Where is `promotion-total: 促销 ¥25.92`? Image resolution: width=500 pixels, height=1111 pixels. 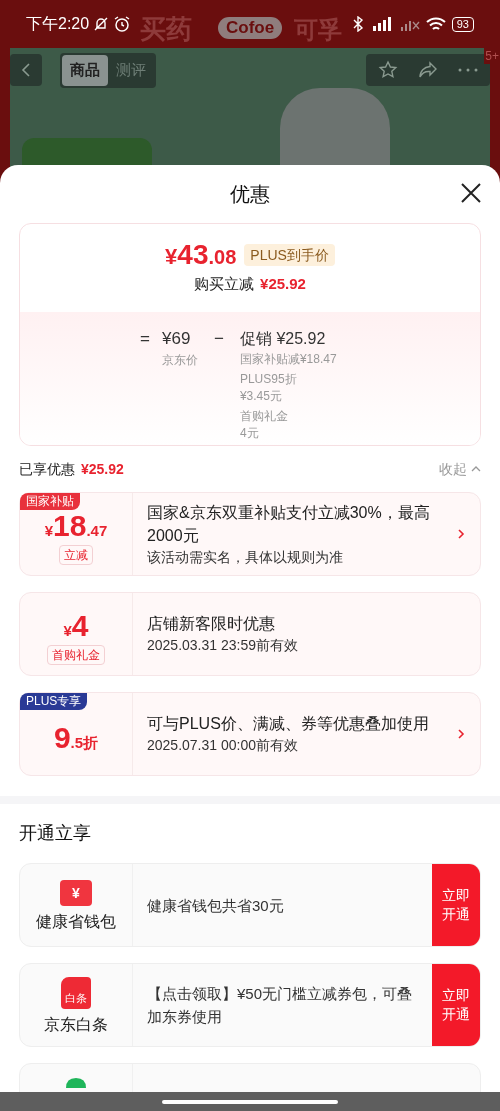 promotion-total: 促销 ¥25.92 is located at coordinates (283, 339).